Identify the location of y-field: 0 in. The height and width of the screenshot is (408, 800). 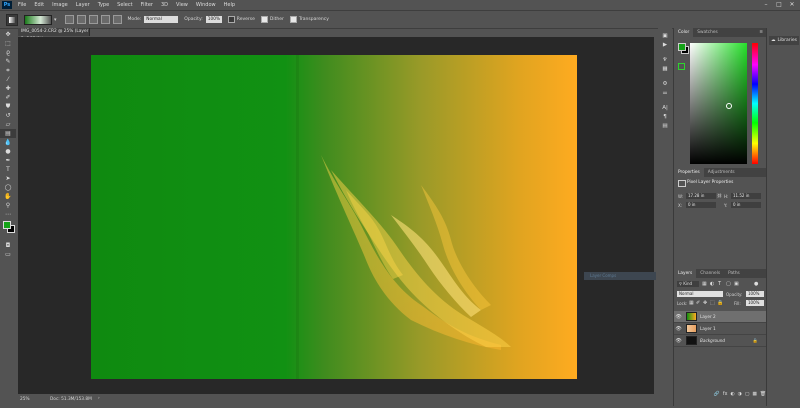
(746, 205).